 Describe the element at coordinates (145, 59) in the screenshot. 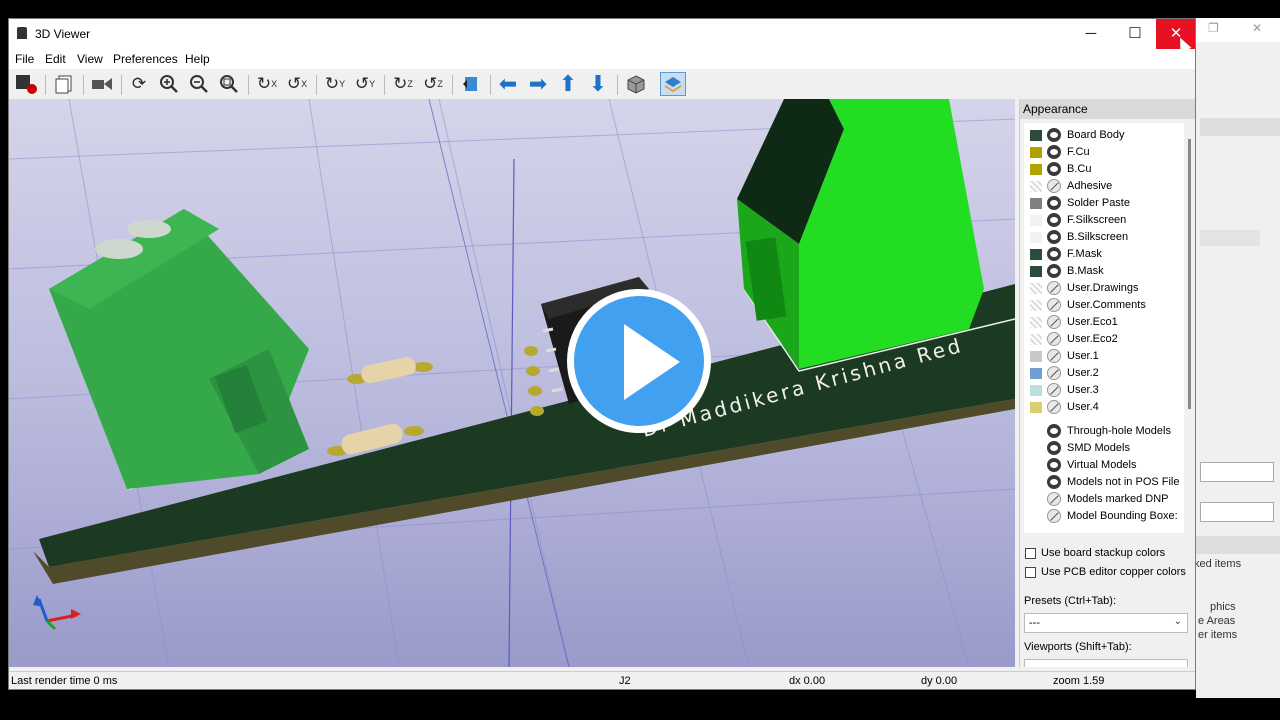

I see `menu-preferences: Preferences` at that location.